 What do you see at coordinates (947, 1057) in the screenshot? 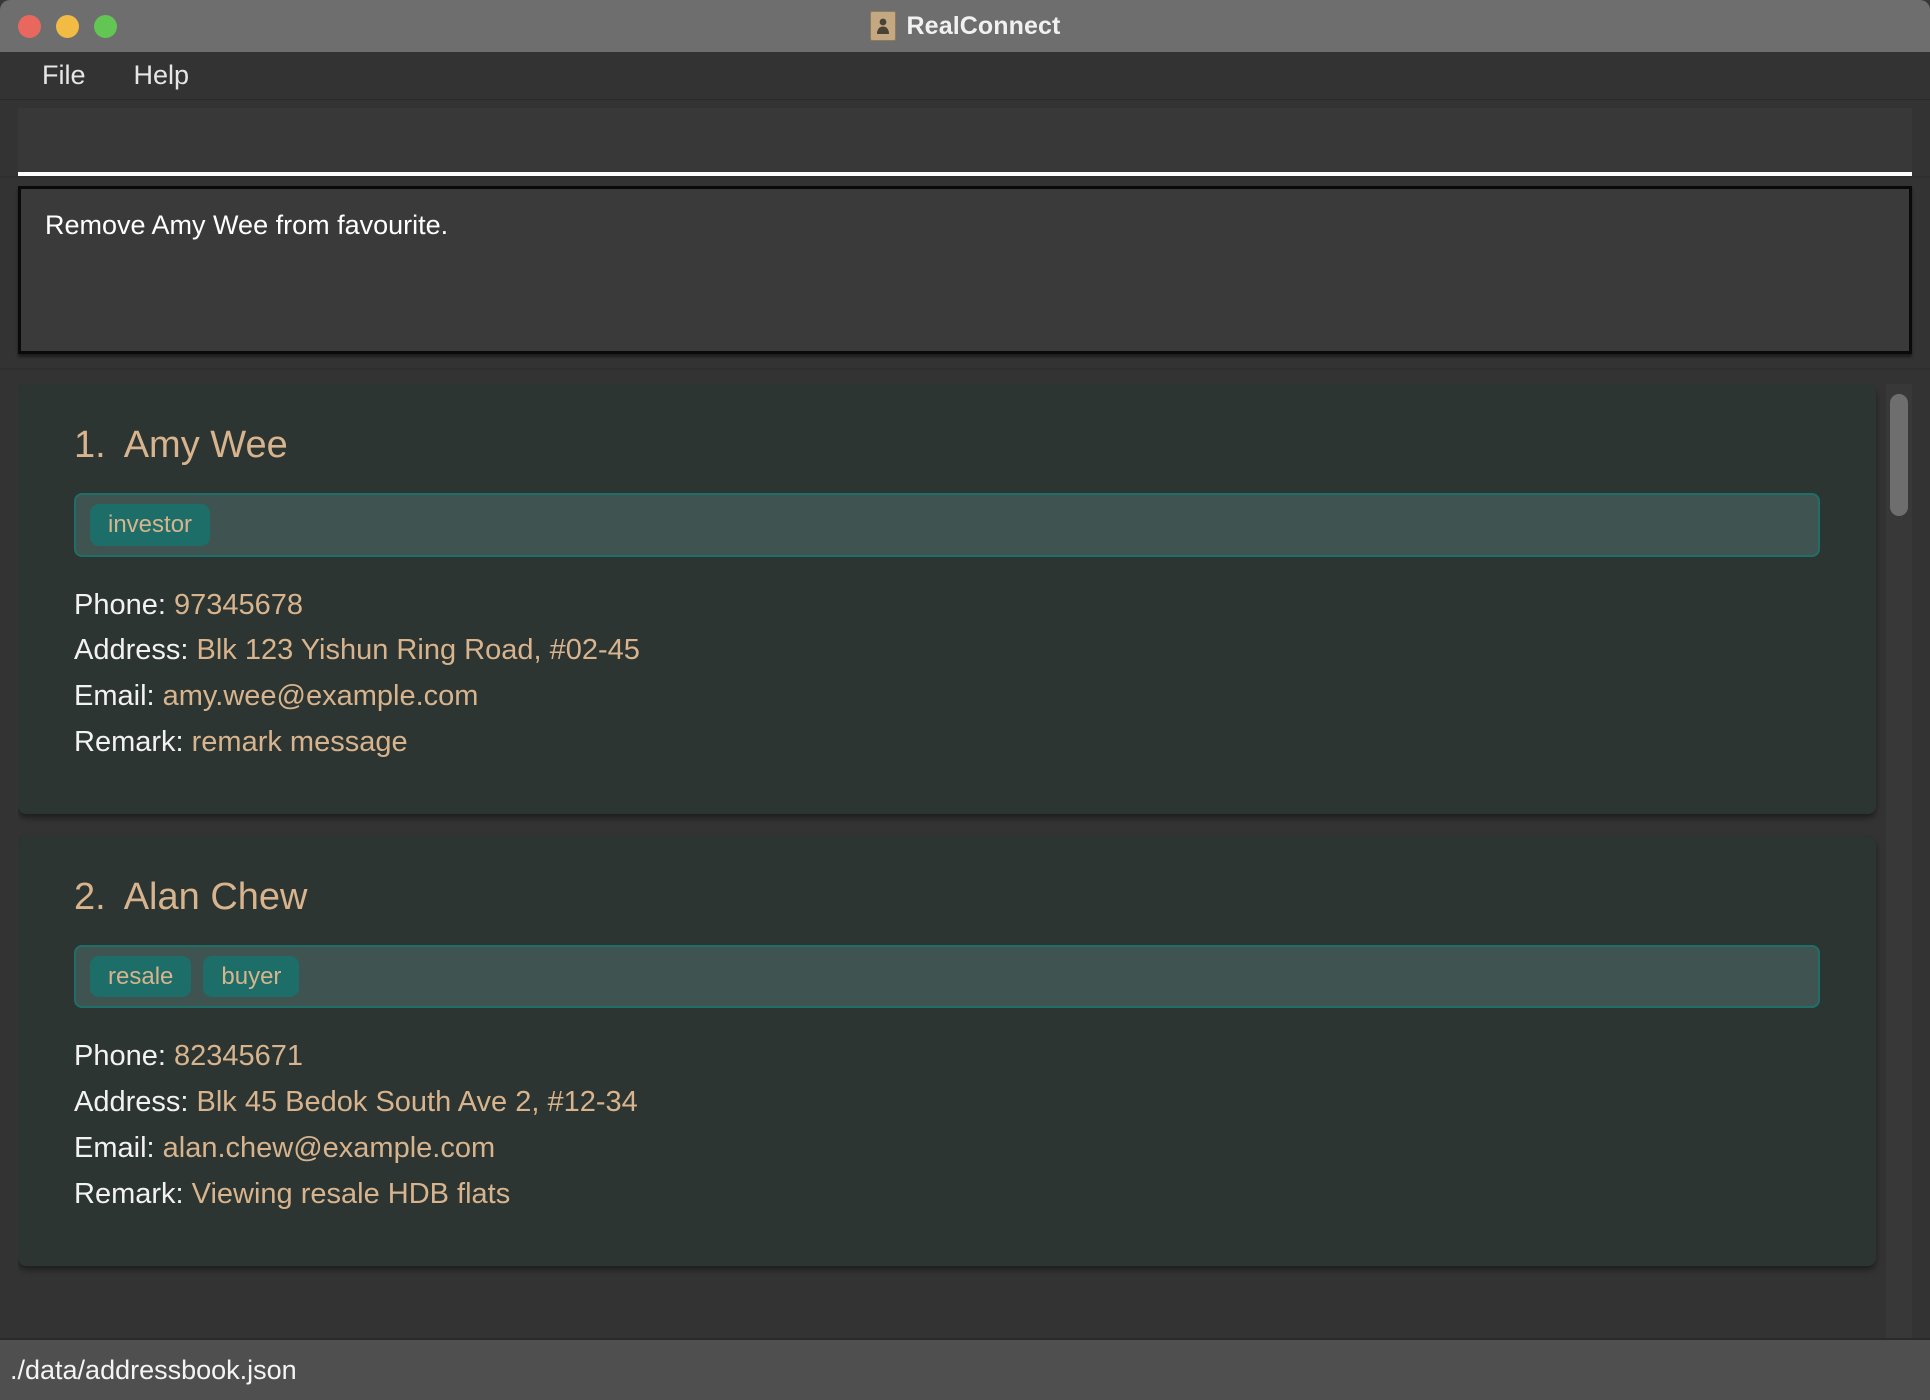
I see `person-phone-row: Phone: 82345671` at bounding box center [947, 1057].